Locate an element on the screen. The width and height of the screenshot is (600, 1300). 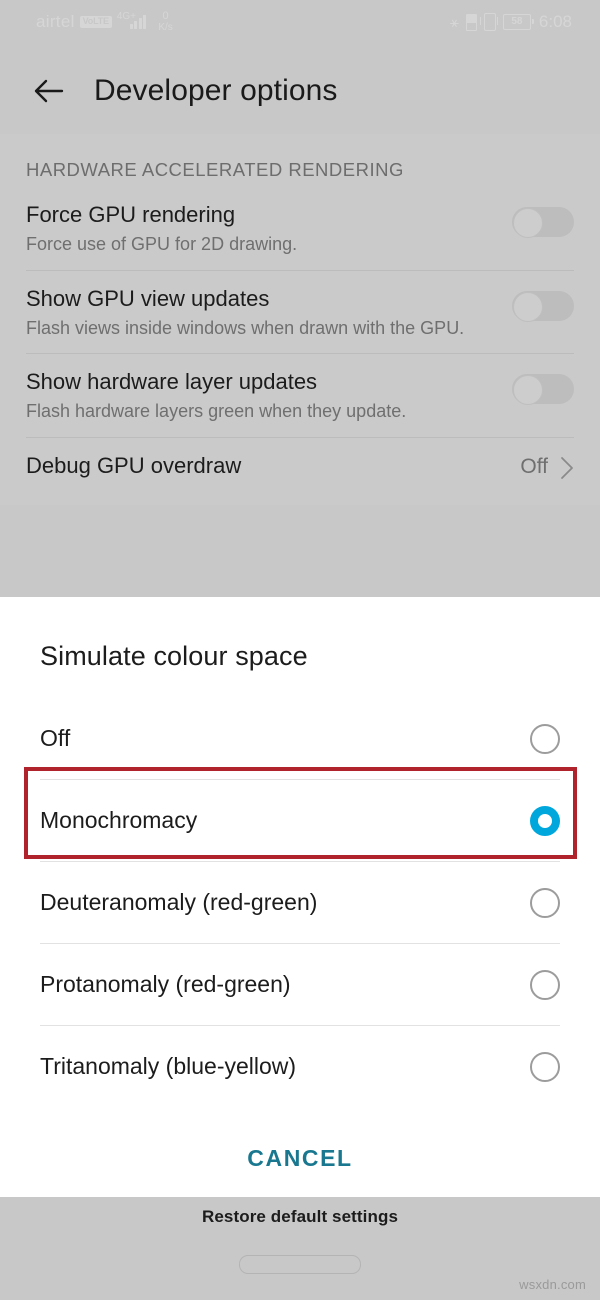
option-row-tritanomaly: Tritanomaly (blue-yellow) is located at coordinates (300, 1066).